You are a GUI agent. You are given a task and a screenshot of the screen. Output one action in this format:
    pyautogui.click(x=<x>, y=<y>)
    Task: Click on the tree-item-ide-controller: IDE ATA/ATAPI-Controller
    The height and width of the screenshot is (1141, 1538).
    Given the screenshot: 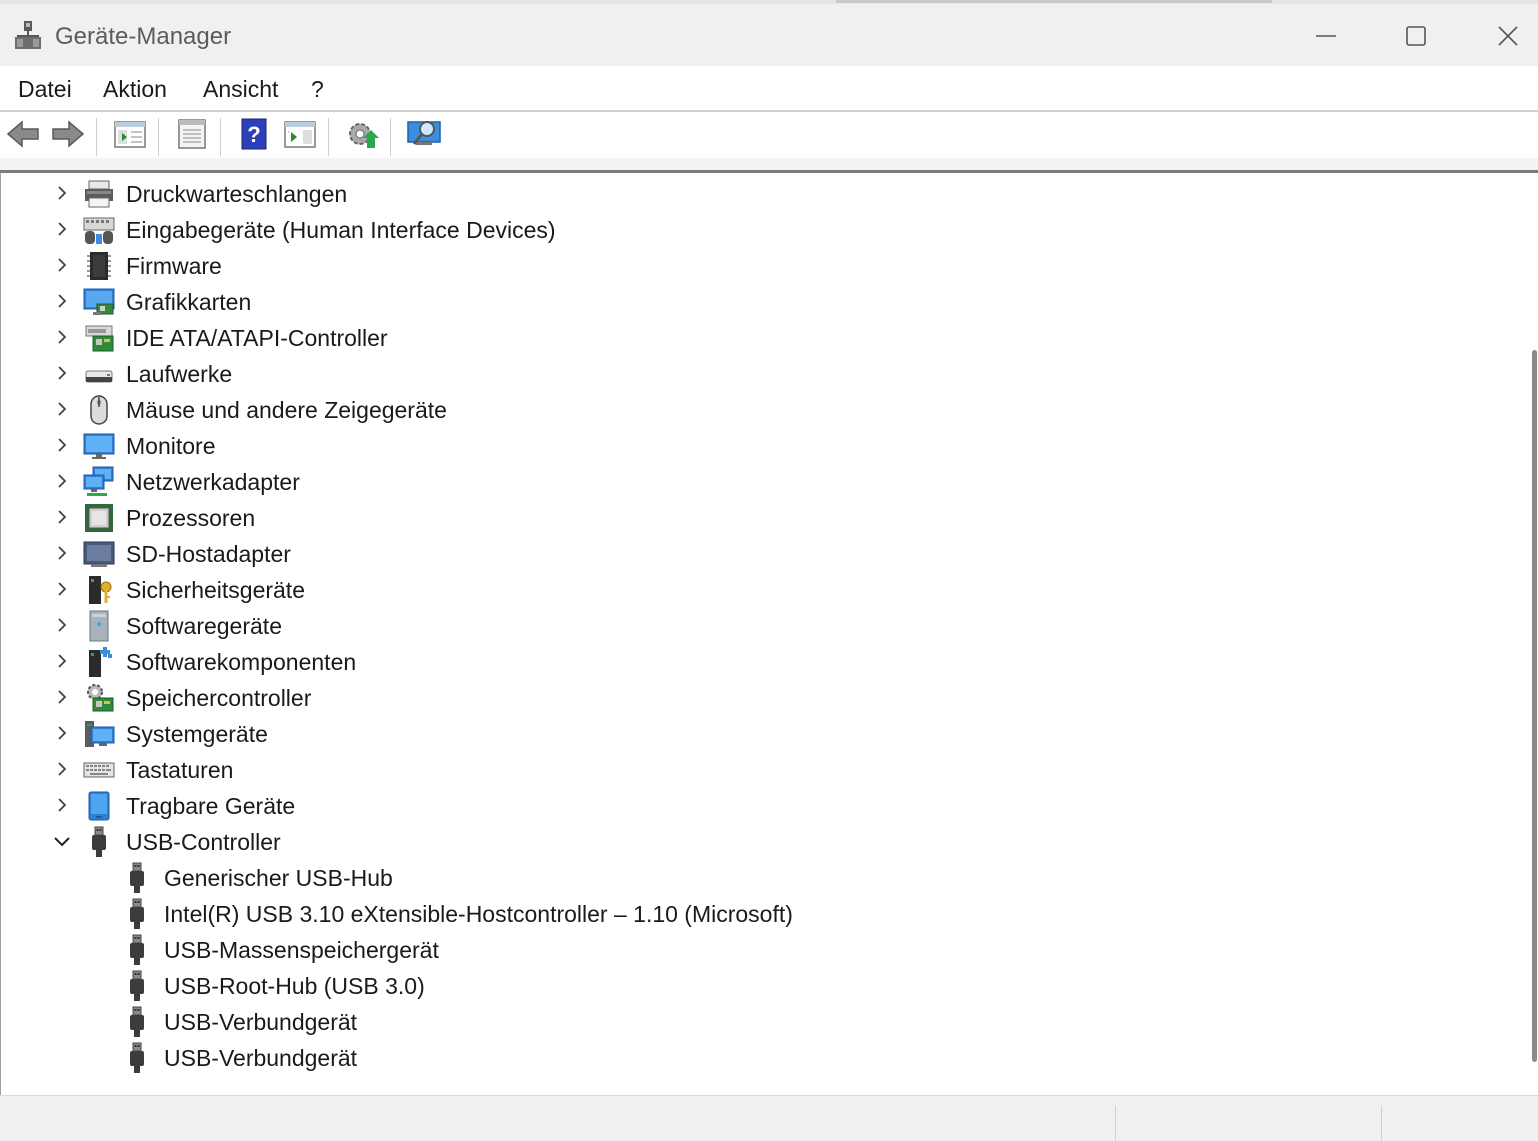 What is the action you would take?
    pyautogui.click(x=751, y=338)
    